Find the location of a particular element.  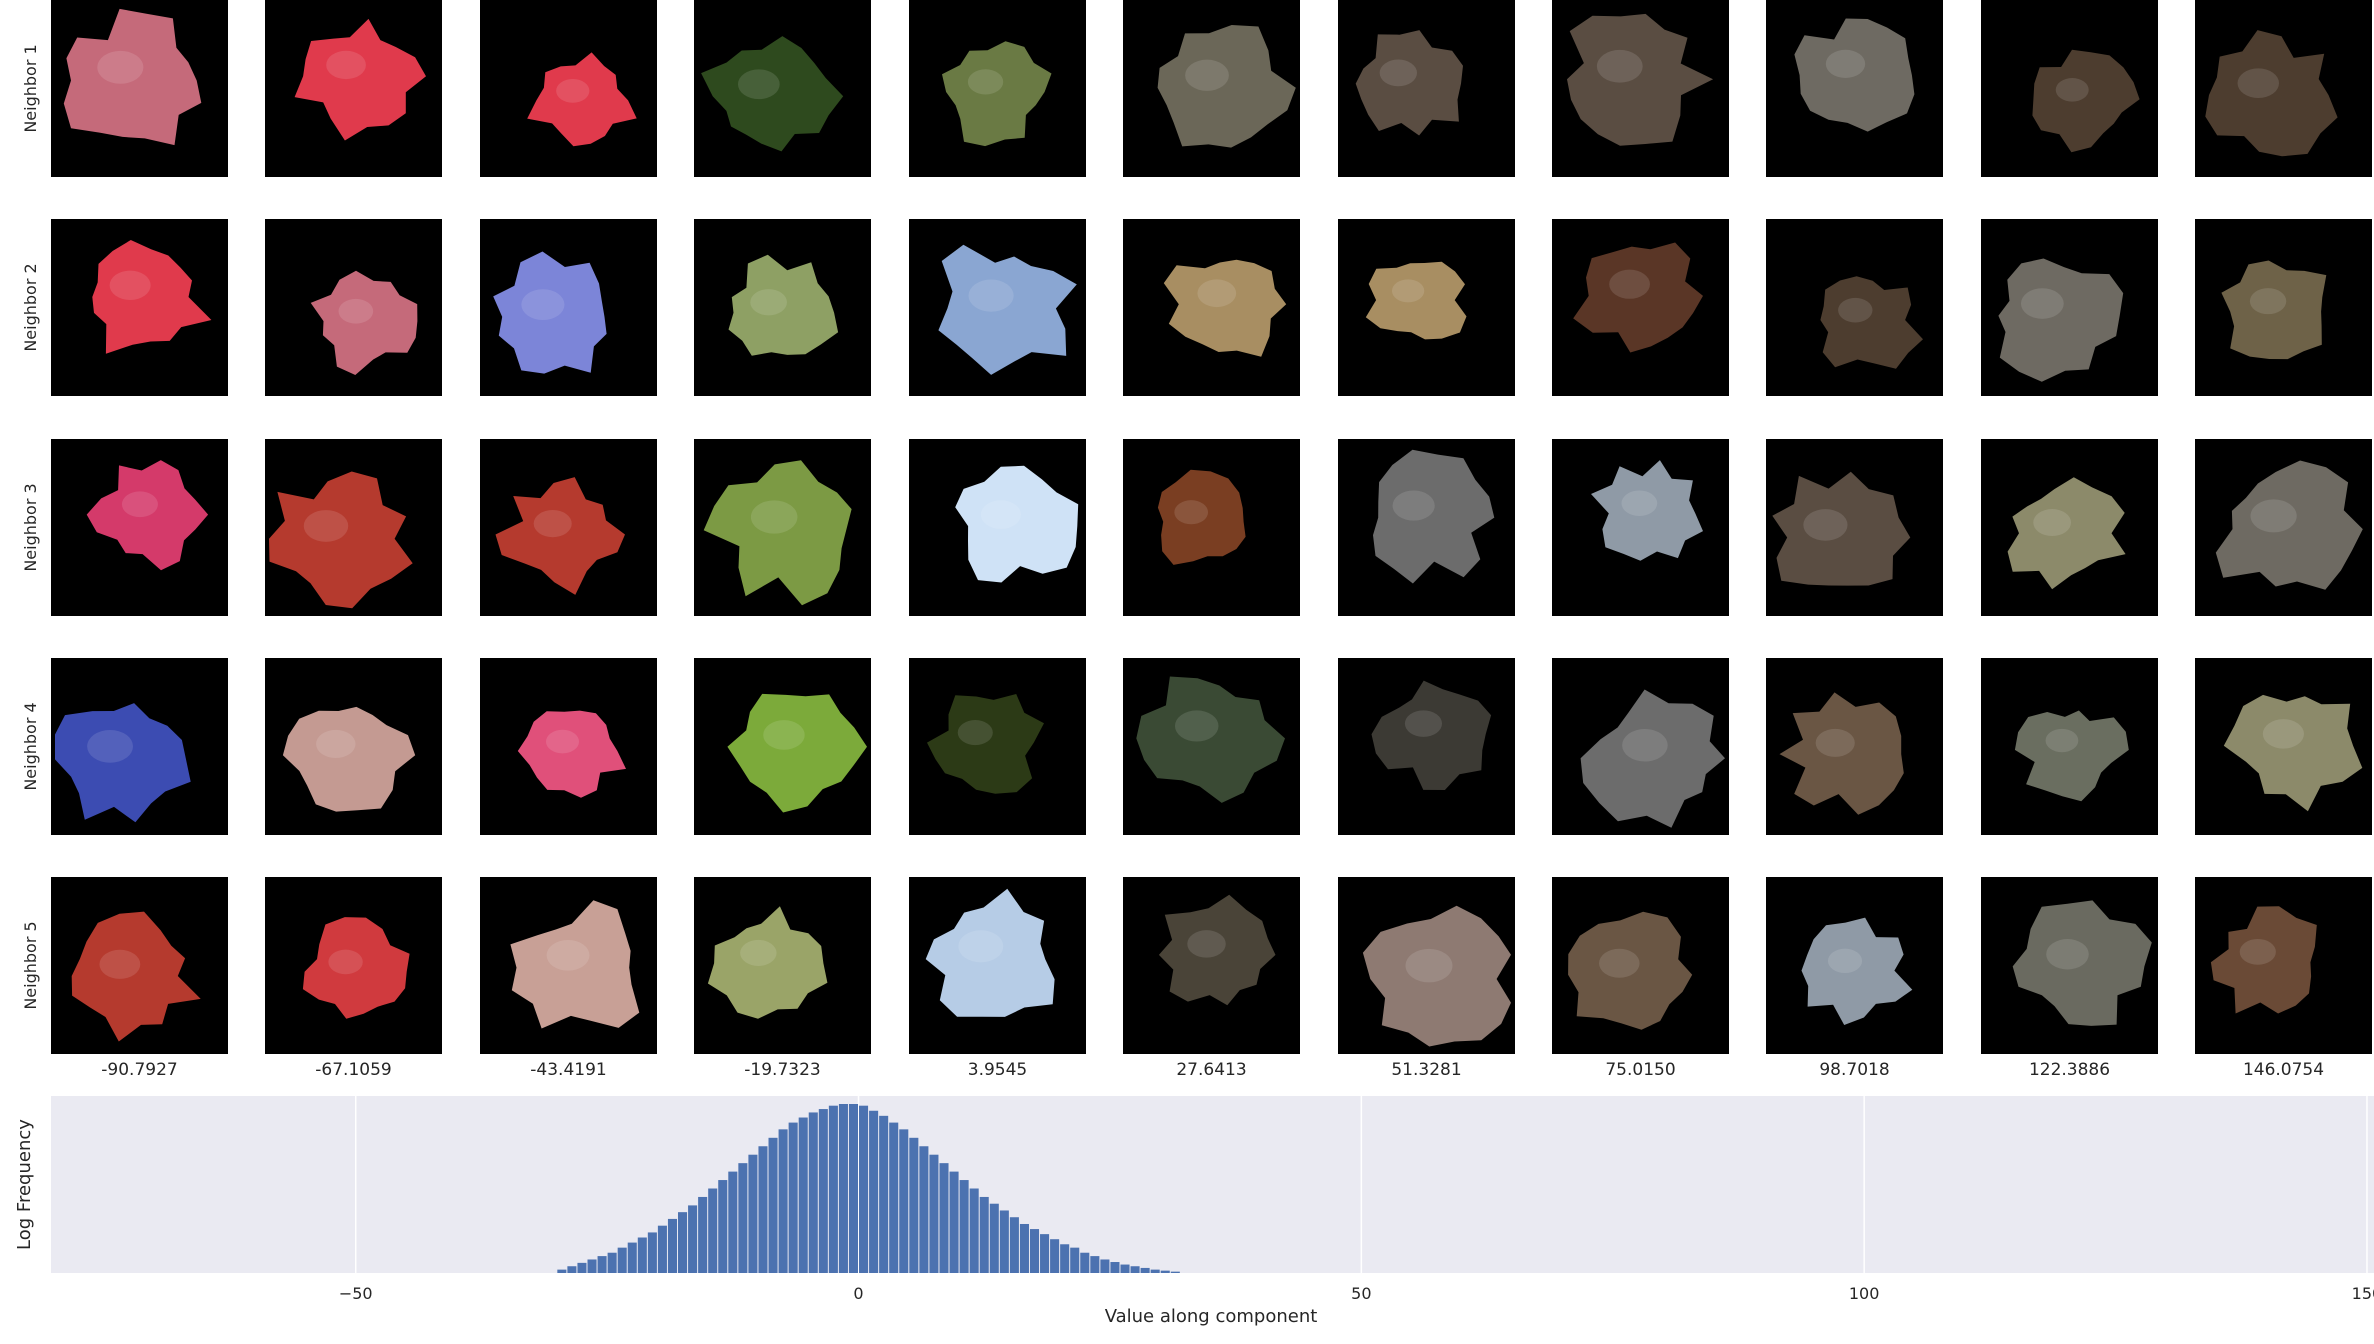

column-value-label: 122.3886 is located at coordinates (2069, 1070).